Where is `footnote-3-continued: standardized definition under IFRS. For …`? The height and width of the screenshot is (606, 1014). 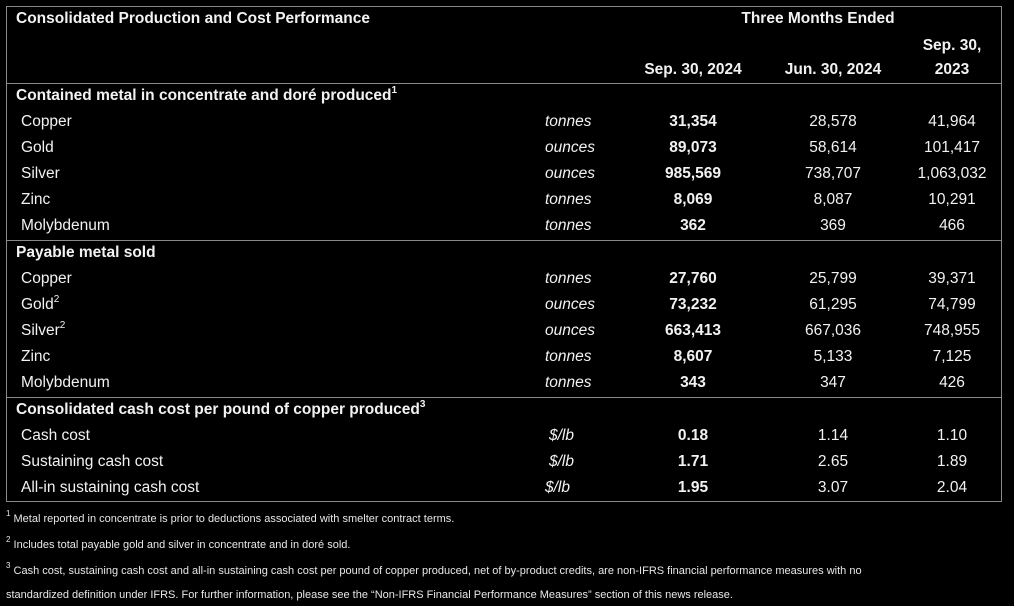 footnote-3-continued: standardized definition under IFRS. For … is located at coordinates (369, 595).